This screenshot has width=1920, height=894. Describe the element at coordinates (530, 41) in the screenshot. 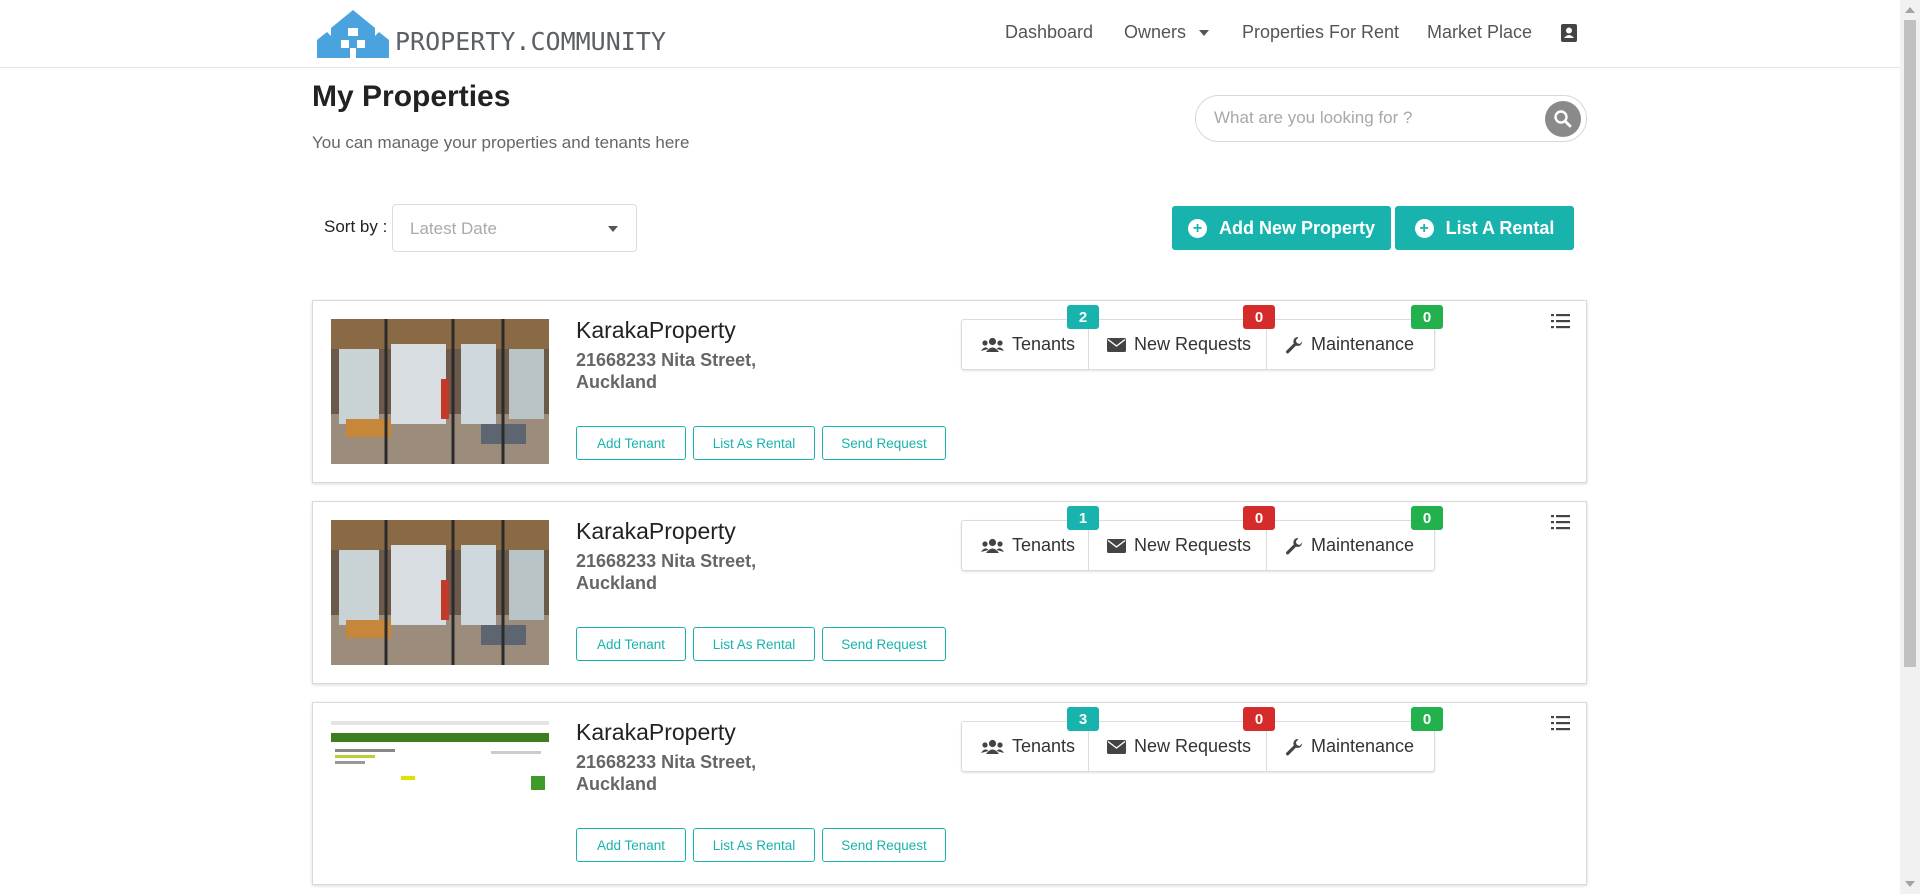

I see `brand-name: PROPERTY.COMMUNITY` at that location.